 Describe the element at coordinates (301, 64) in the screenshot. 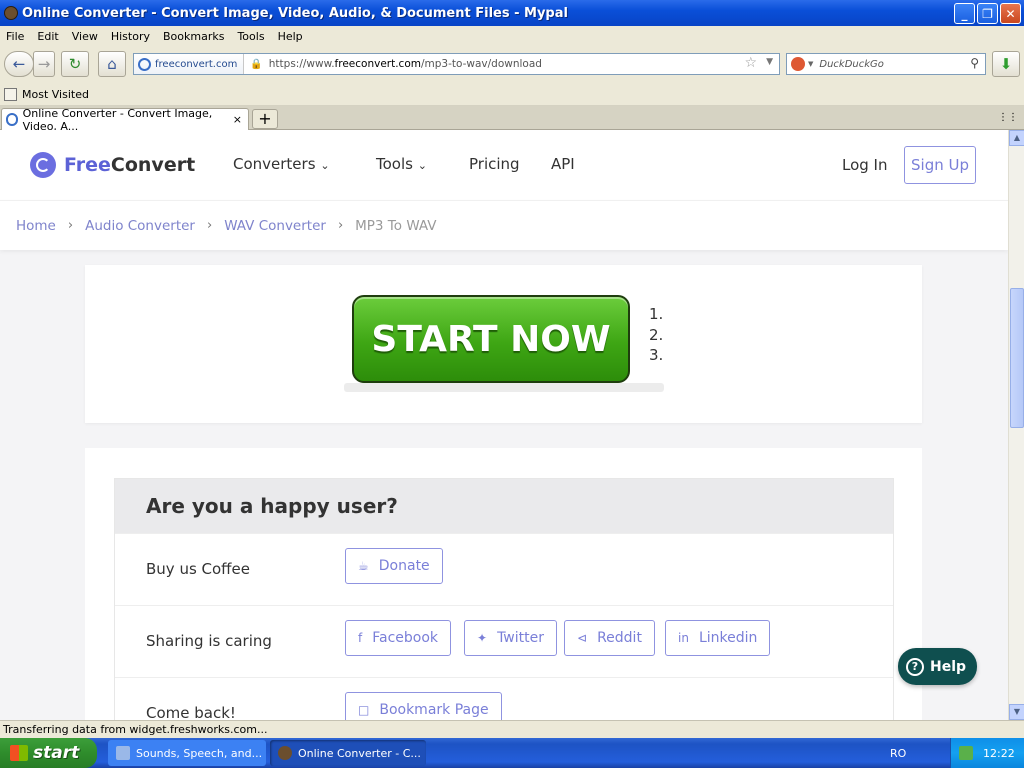

I see `url-prefix: https://www.` at that location.